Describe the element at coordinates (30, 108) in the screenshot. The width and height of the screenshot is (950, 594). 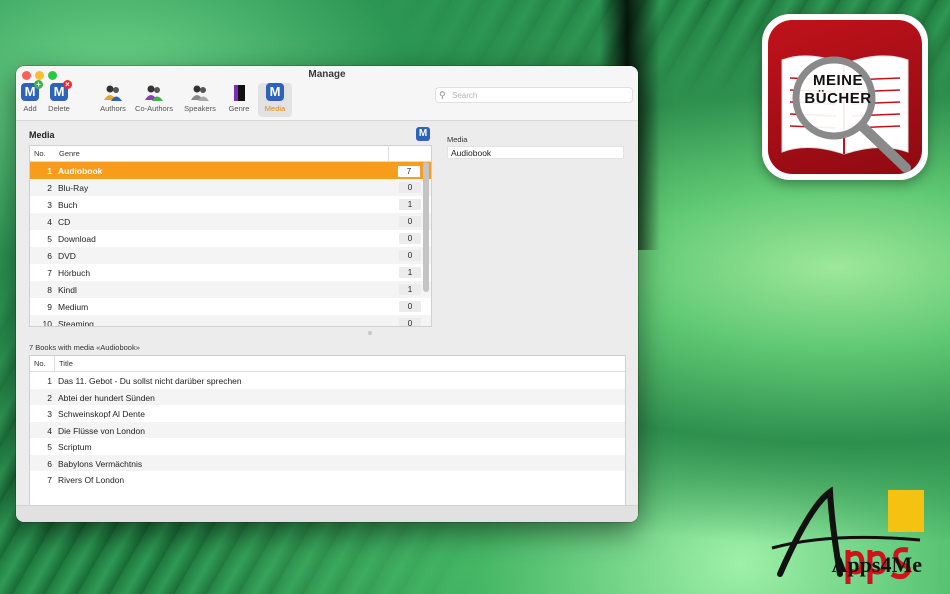
I see `add-button-label: Add` at that location.